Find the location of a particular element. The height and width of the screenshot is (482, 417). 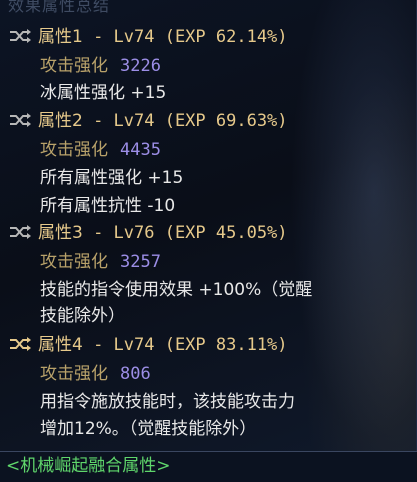

attribute-4-header: 属性4 - Lv74 (EXP 83.11%) is located at coordinates (148, 345).